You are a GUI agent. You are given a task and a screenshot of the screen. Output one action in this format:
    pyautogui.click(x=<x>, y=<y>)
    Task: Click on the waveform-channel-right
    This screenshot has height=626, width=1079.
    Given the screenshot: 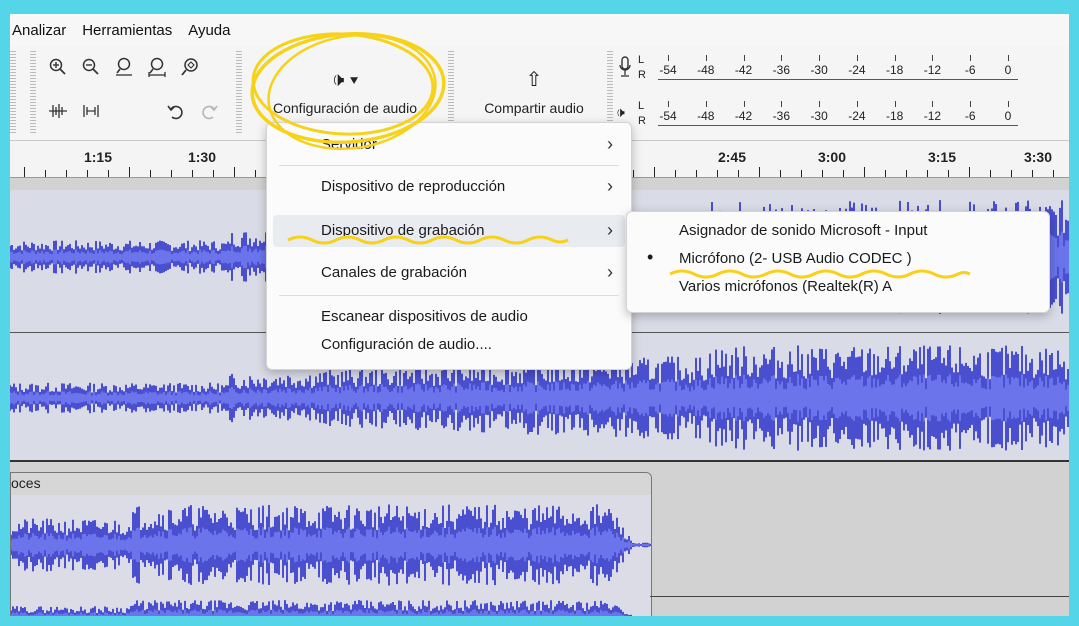 What is the action you would take?
    pyautogui.click(x=321, y=608)
    